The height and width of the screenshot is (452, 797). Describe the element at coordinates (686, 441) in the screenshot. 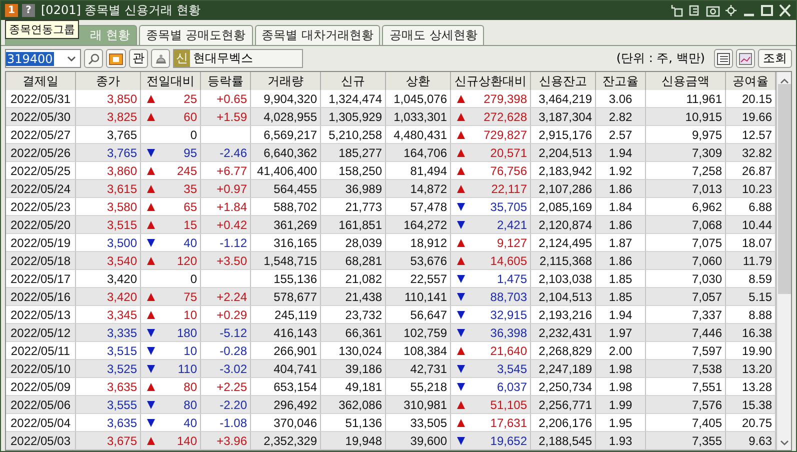

I see `table-cell: 7,355` at that location.